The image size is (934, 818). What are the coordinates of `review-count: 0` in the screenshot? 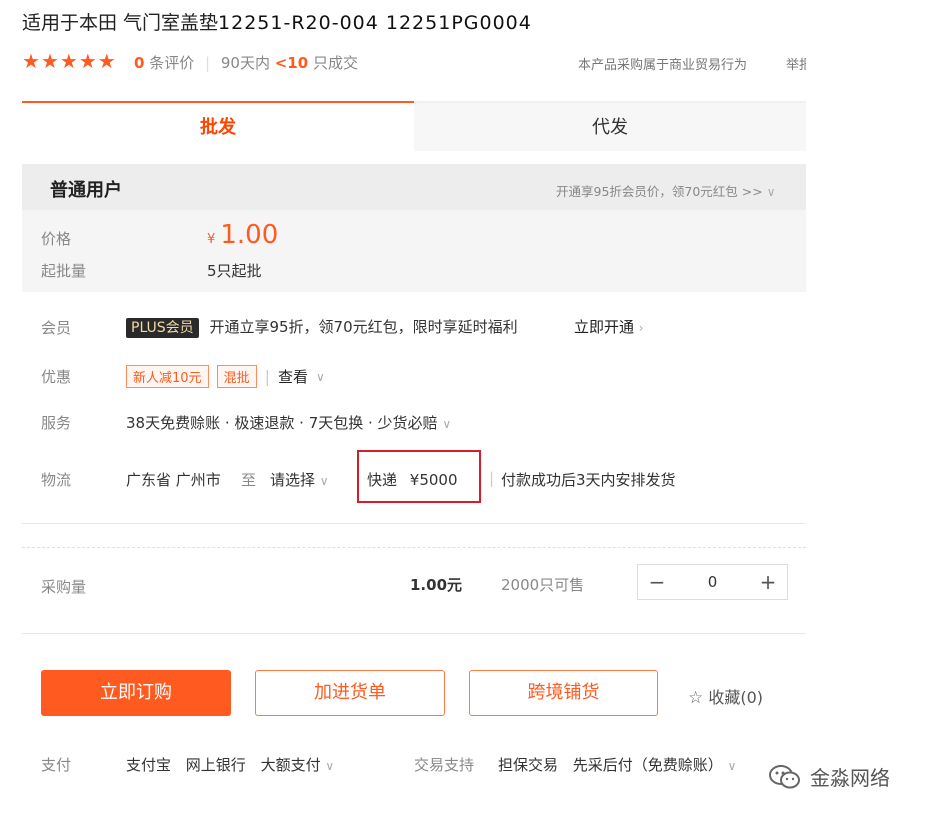 It's located at (139, 63).